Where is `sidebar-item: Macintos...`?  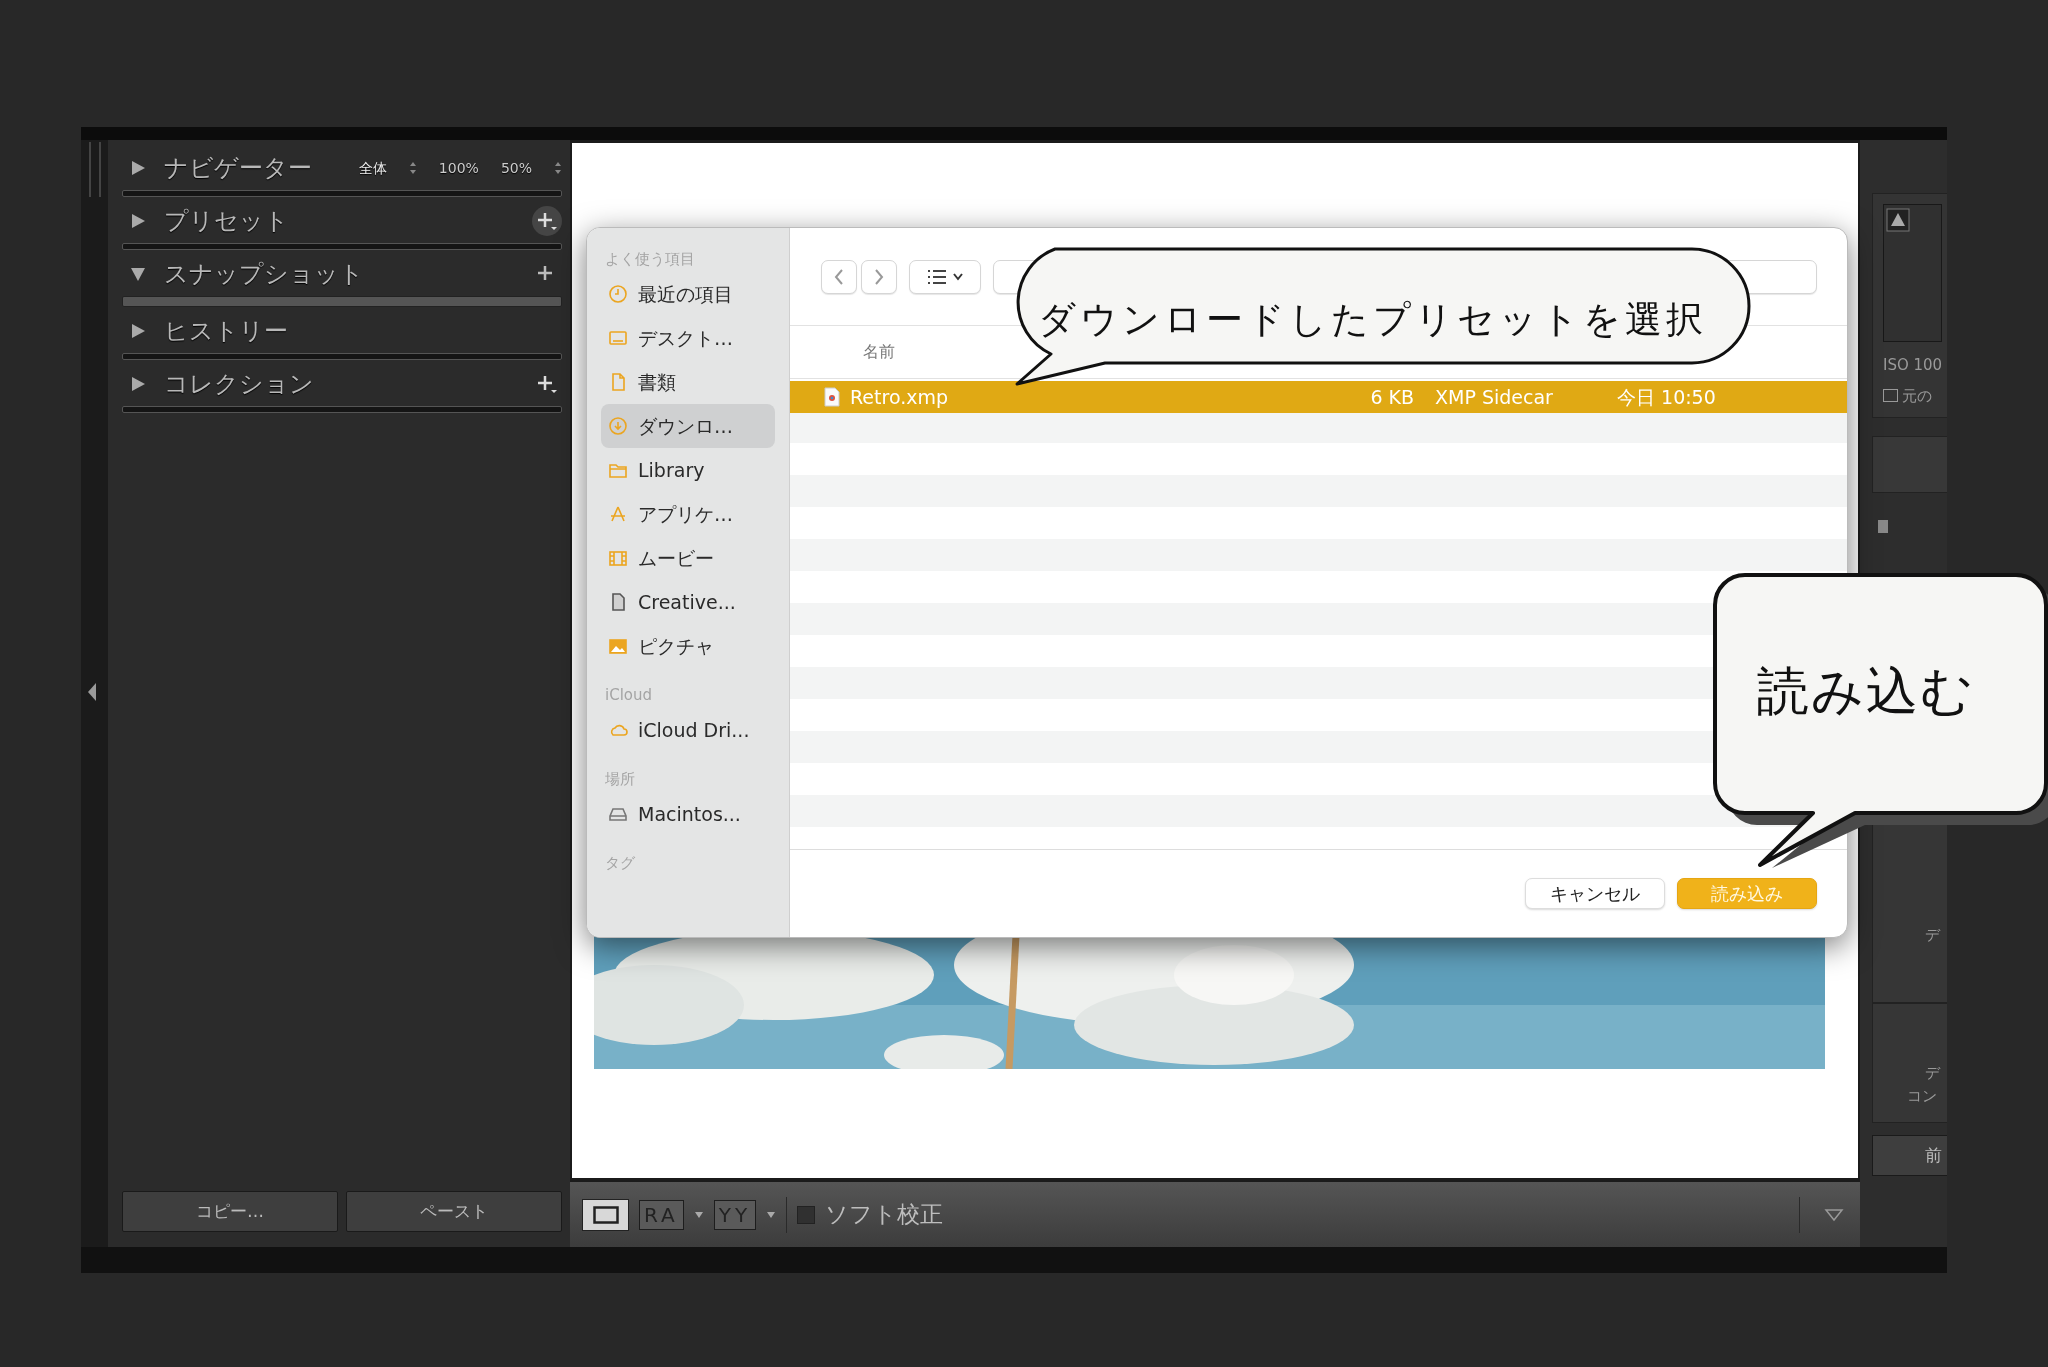 sidebar-item: Macintos... is located at coordinates (688, 814).